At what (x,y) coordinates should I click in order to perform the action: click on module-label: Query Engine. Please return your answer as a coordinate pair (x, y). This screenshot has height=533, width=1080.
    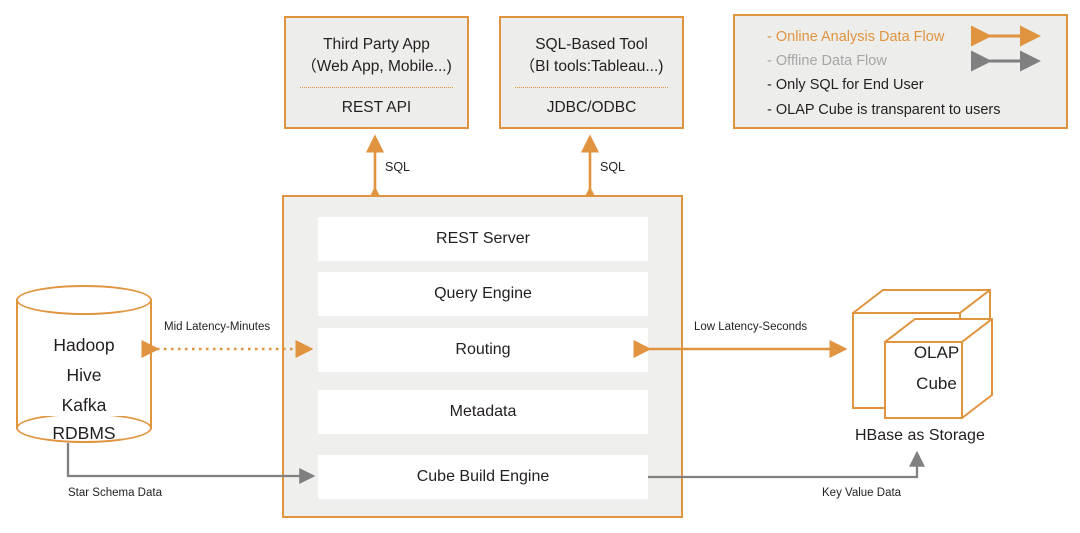
    Looking at the image, I should click on (483, 293).